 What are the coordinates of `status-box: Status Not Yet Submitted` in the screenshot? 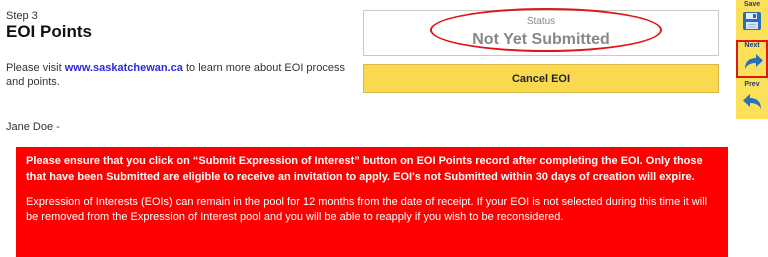 It's located at (541, 33).